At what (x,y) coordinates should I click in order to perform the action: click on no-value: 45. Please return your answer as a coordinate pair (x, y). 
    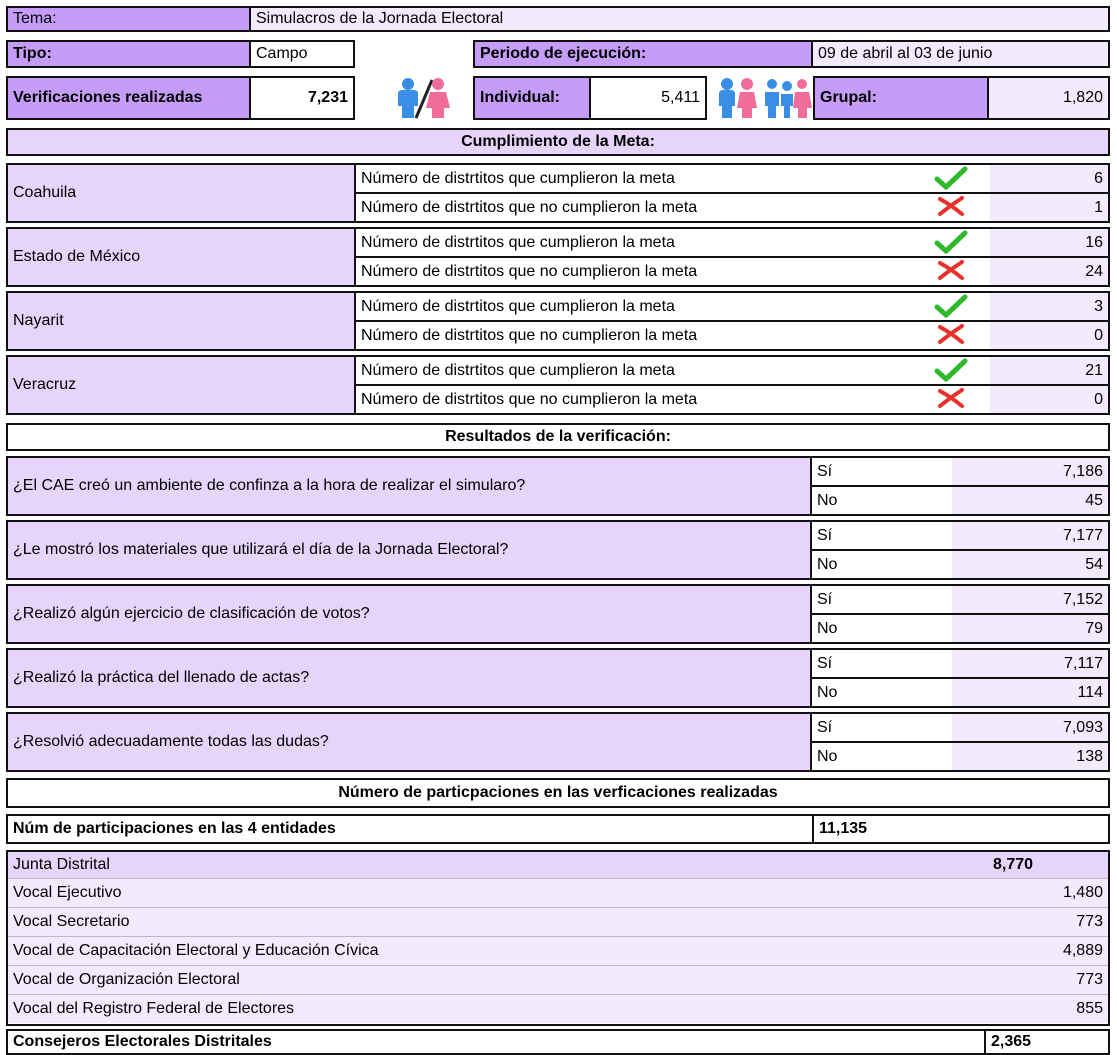
    Looking at the image, I should click on (1030, 500).